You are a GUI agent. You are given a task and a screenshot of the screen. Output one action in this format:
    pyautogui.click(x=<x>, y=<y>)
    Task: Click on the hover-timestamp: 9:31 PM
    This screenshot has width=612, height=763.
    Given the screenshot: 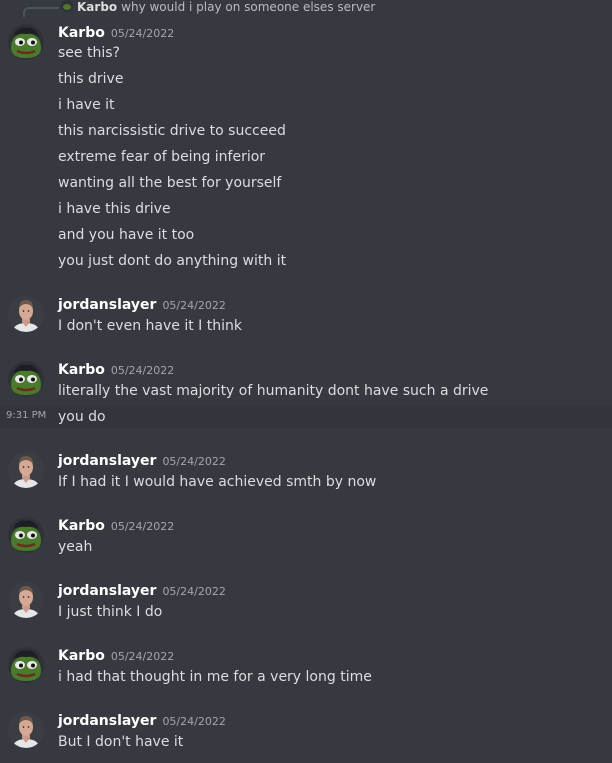 What is the action you would take?
    pyautogui.click(x=26, y=415)
    